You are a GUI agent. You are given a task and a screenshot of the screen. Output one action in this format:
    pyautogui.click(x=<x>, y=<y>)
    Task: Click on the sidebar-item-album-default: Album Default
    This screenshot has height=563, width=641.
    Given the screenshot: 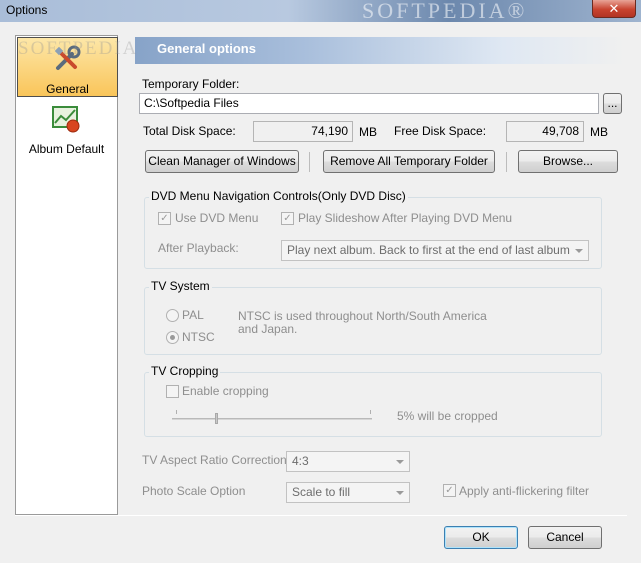 What is the action you would take?
    pyautogui.click(x=66, y=127)
    